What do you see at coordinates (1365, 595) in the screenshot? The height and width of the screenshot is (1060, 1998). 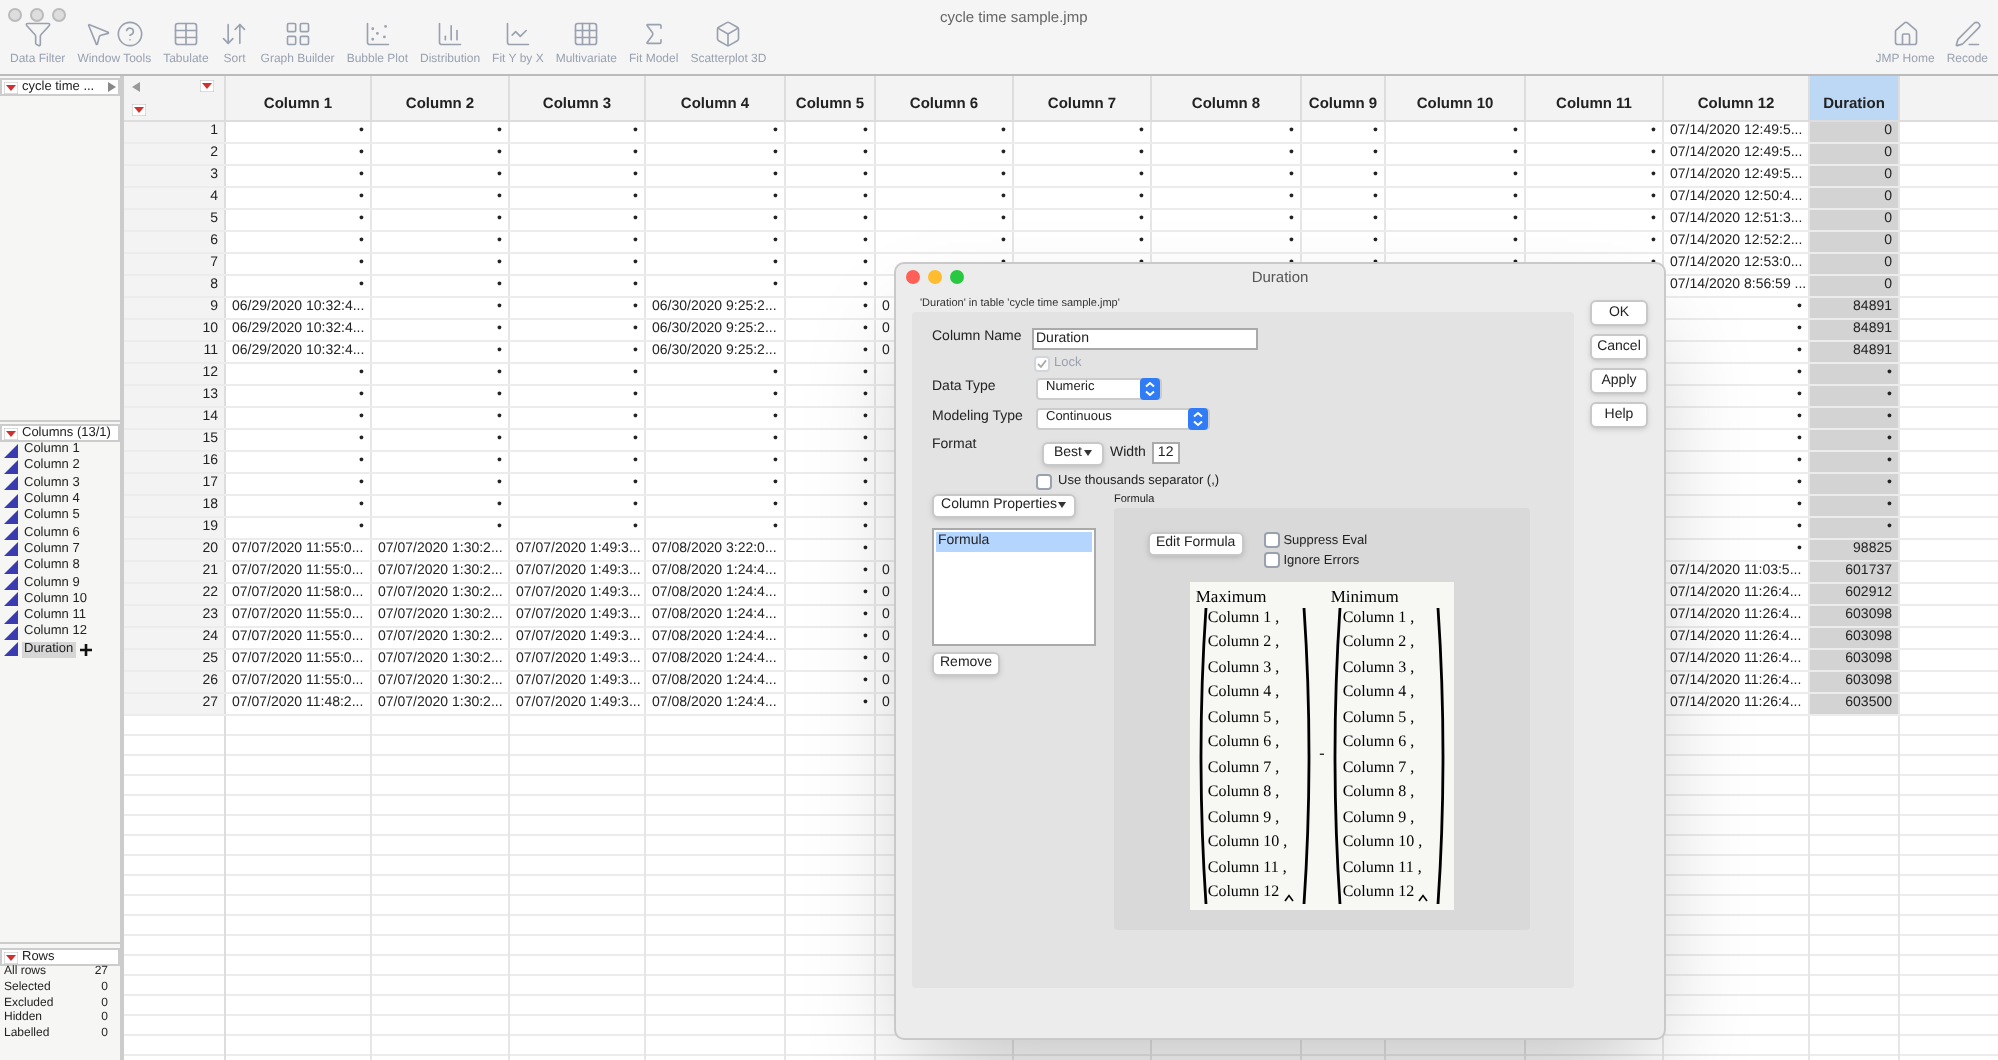 I see `function-name: Minimum` at bounding box center [1365, 595].